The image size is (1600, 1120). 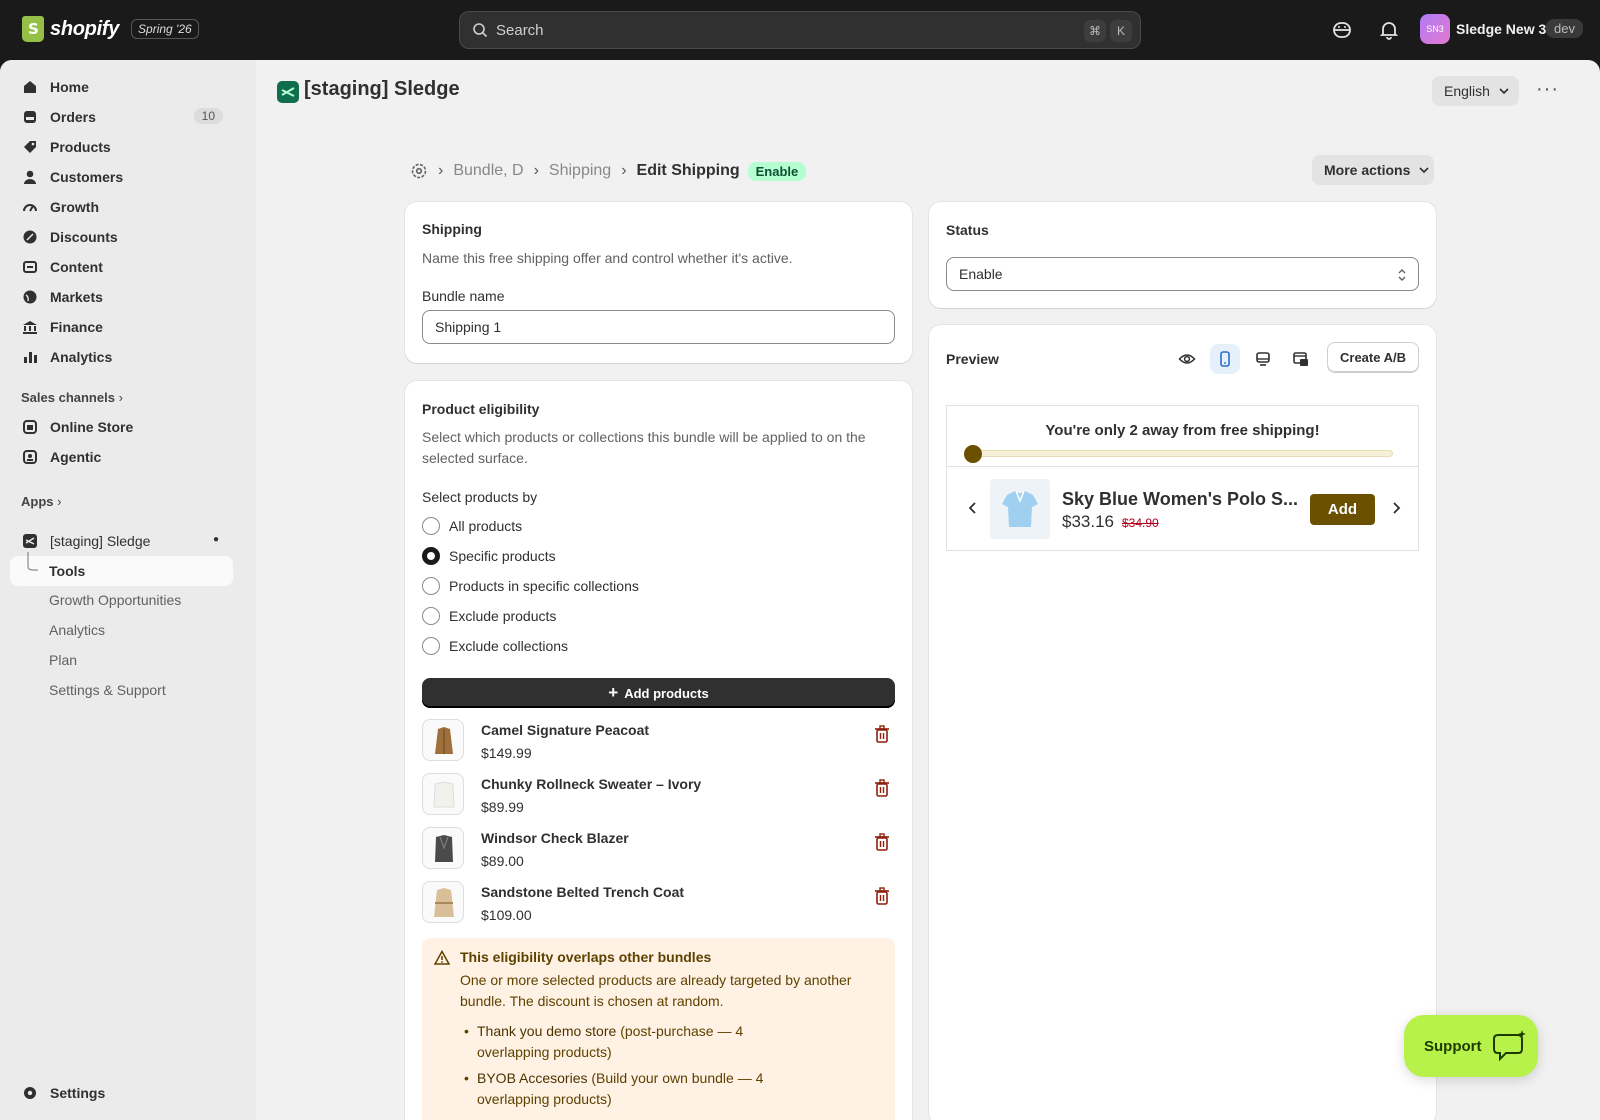 I want to click on card-title: Status, so click(x=967, y=230).